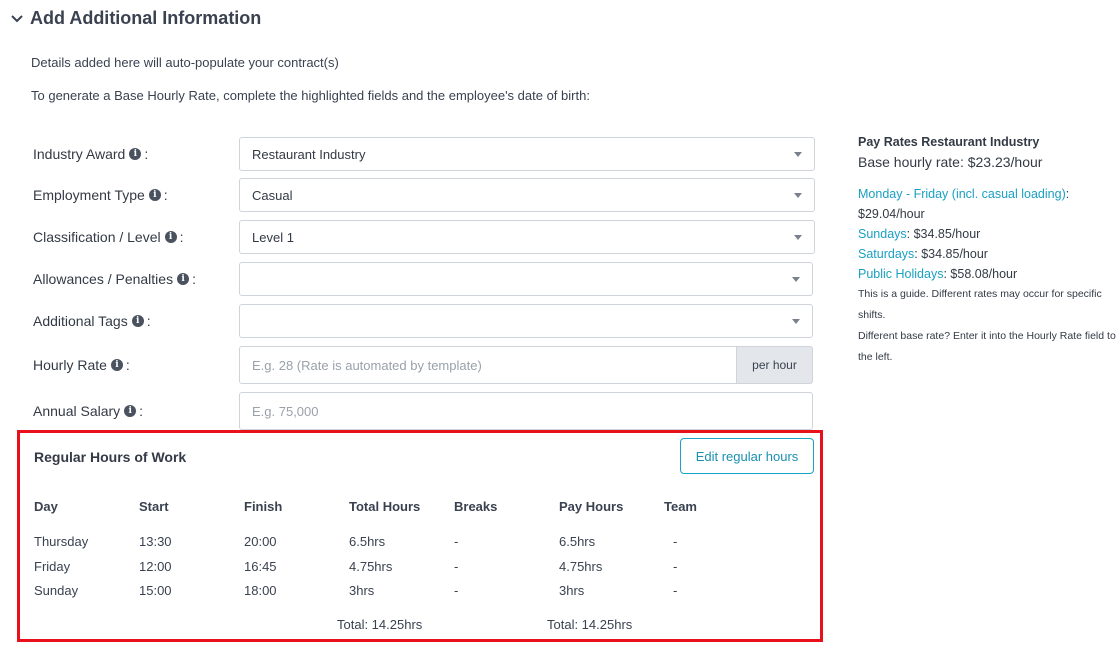 Image resolution: width=1118 pixels, height=651 pixels. Describe the element at coordinates (272, 195) in the screenshot. I see `select-value: Casual` at that location.